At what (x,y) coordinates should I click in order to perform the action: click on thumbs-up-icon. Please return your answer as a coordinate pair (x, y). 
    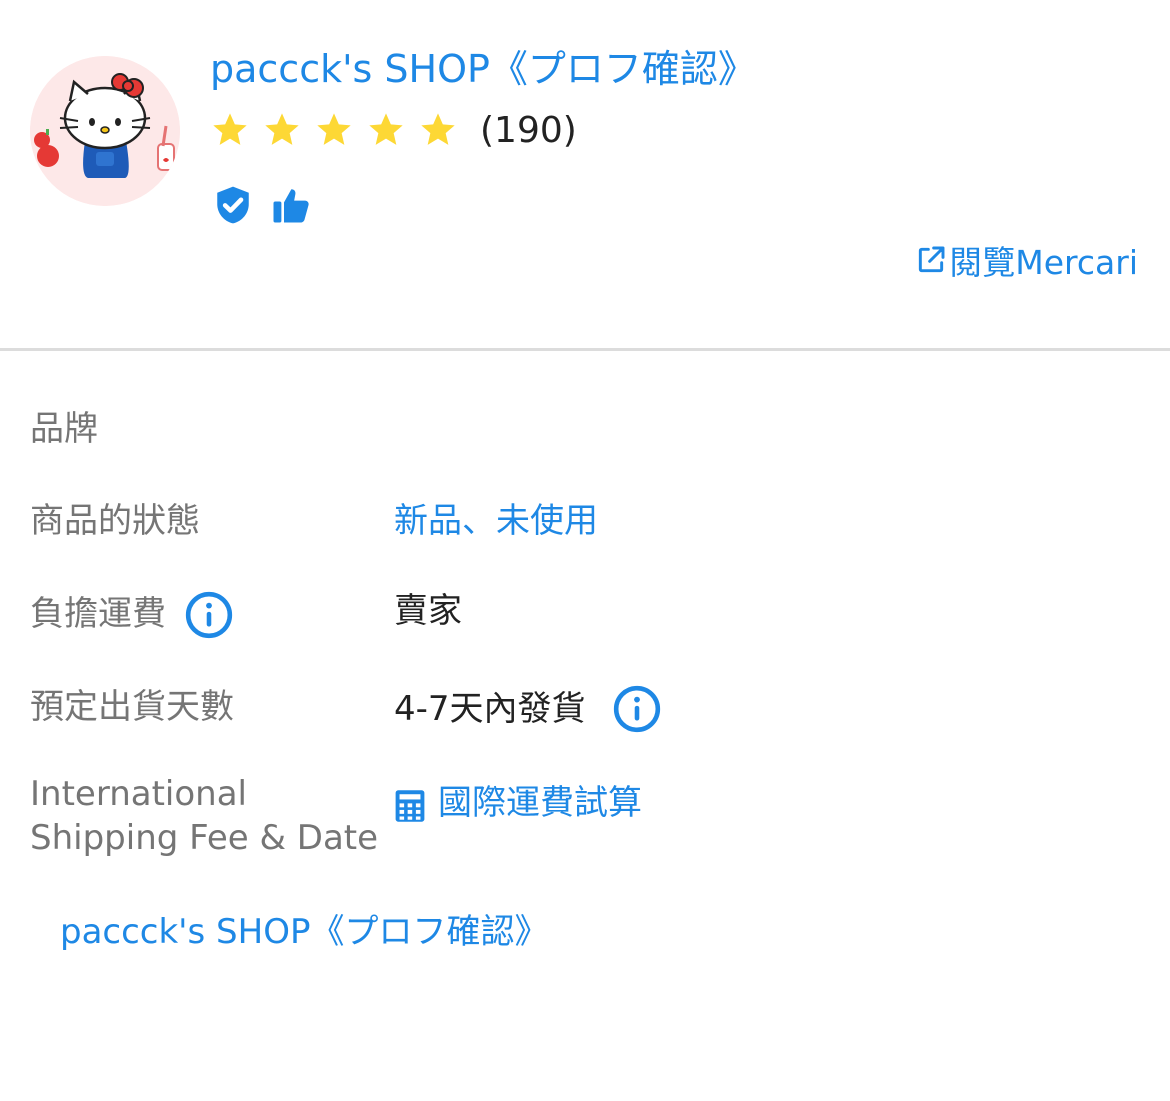
    Looking at the image, I should click on (291, 206).